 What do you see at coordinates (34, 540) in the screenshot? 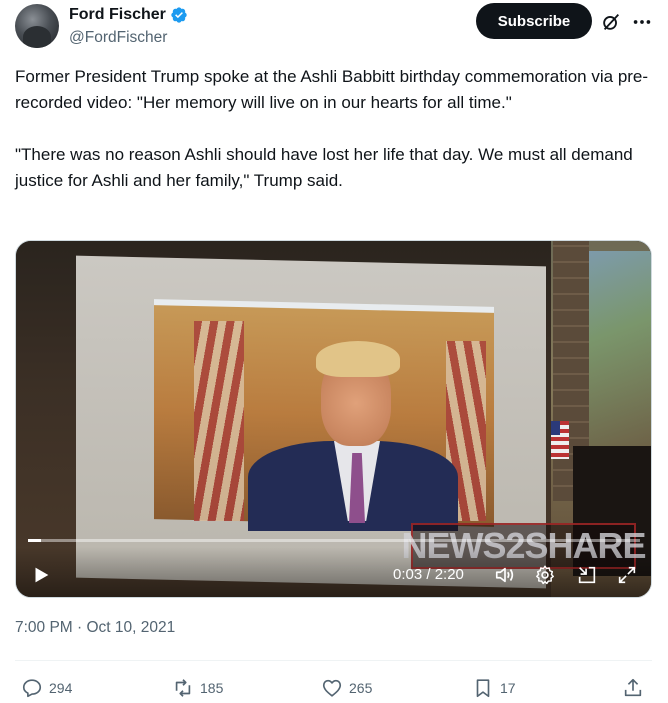
I see `video-progress-fill` at bounding box center [34, 540].